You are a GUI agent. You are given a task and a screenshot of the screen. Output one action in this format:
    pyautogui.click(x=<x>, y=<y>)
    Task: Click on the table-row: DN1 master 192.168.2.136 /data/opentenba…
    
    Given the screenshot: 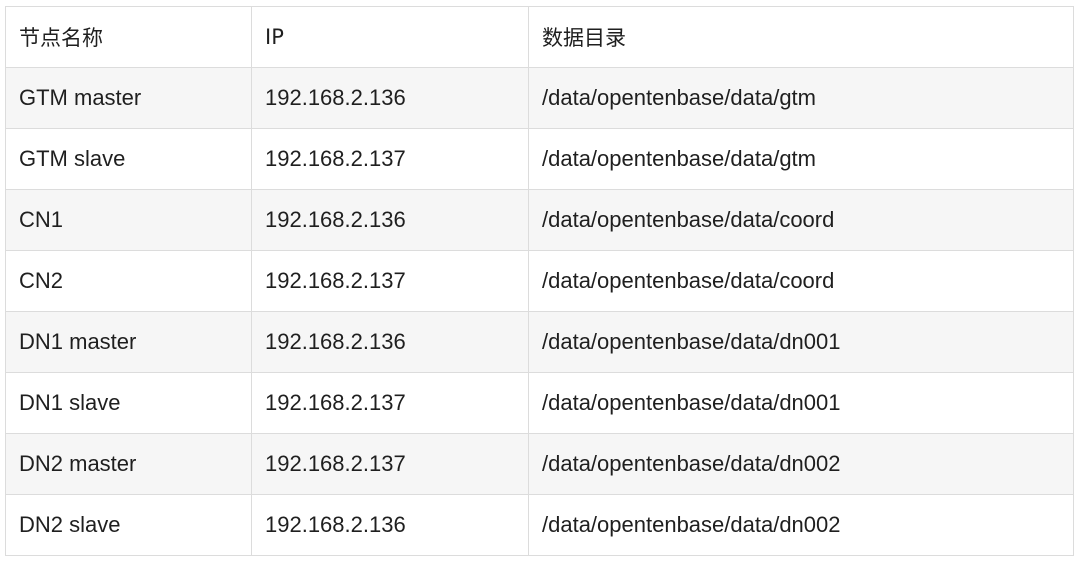 What is the action you would take?
    pyautogui.click(x=539, y=342)
    